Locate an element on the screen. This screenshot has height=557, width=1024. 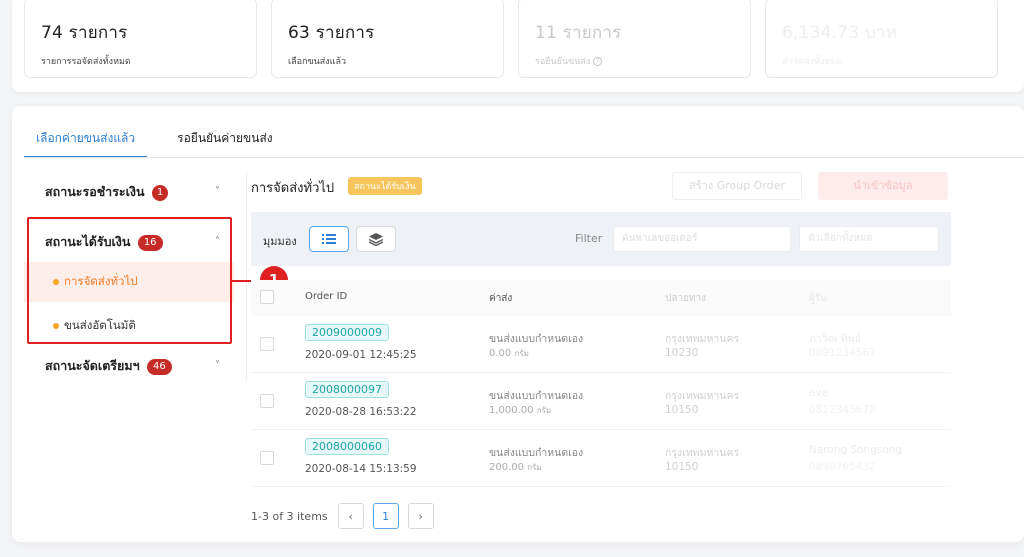
order-id-link: 2009000009 is located at coordinates (347, 332).